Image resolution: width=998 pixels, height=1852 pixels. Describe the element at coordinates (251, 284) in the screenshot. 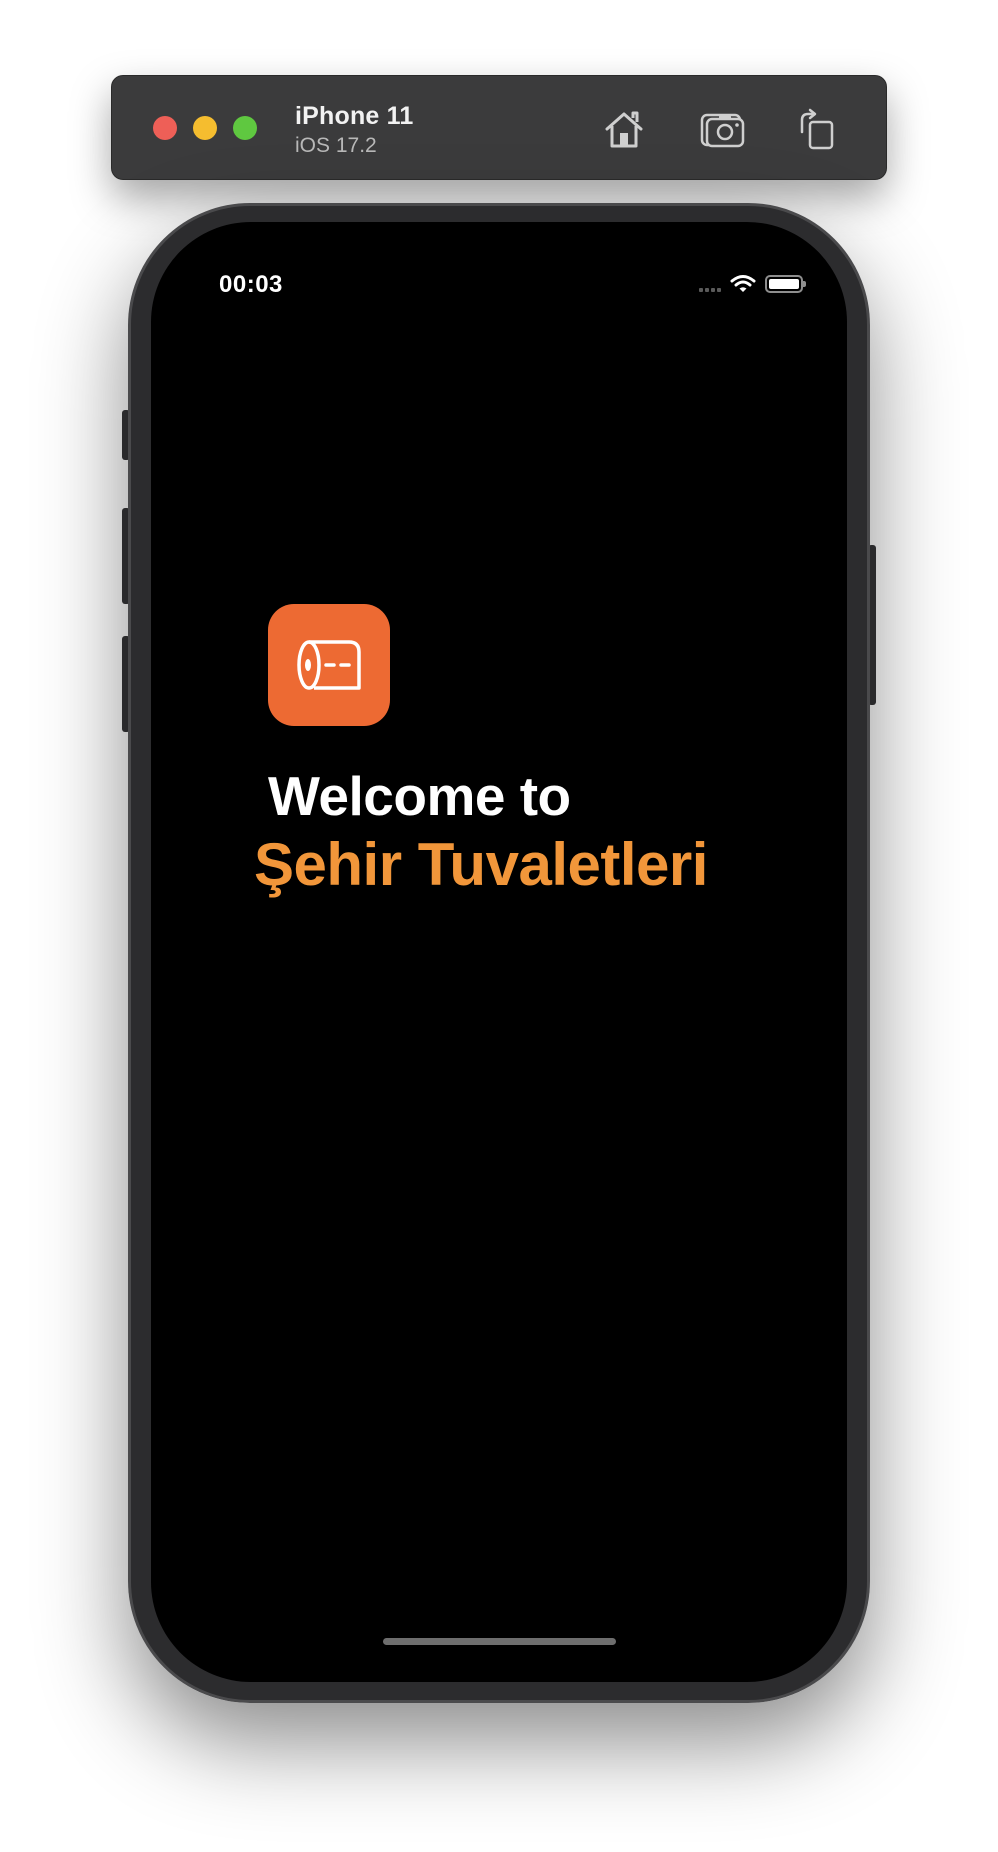

I see `status-time: 00:03` at that location.